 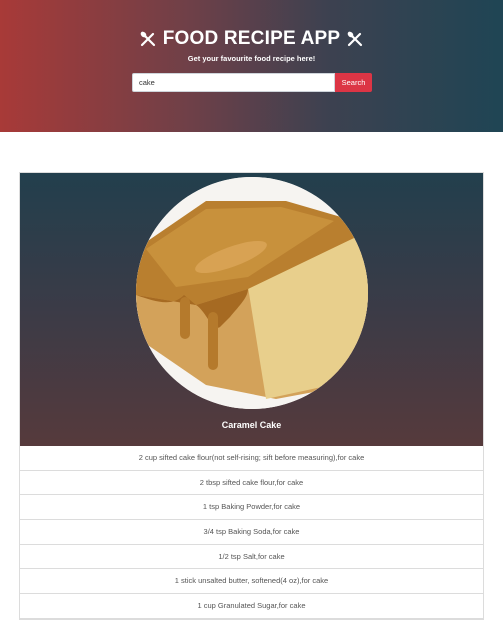 What do you see at coordinates (353, 82) in the screenshot?
I see `search-button: Search` at bounding box center [353, 82].